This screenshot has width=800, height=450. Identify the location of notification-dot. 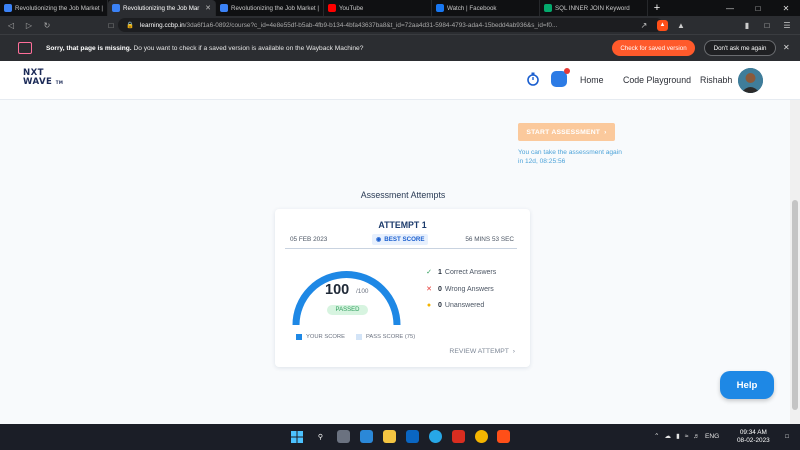
(567, 71).